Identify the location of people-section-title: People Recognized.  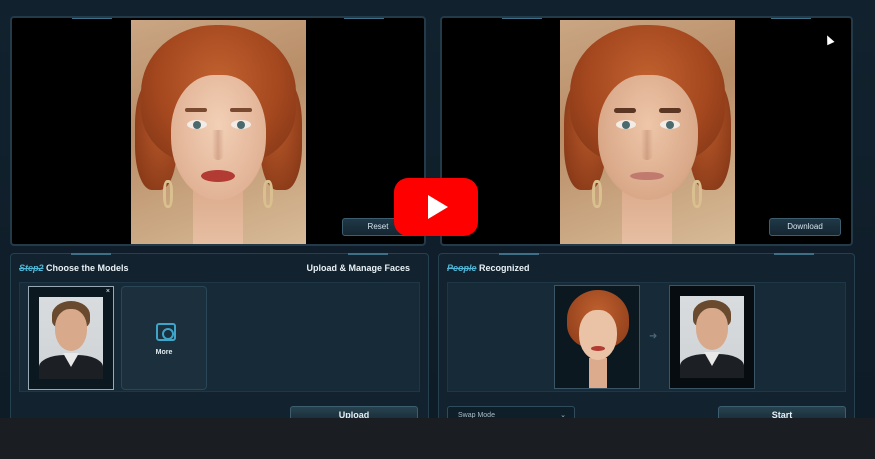
(488, 268).